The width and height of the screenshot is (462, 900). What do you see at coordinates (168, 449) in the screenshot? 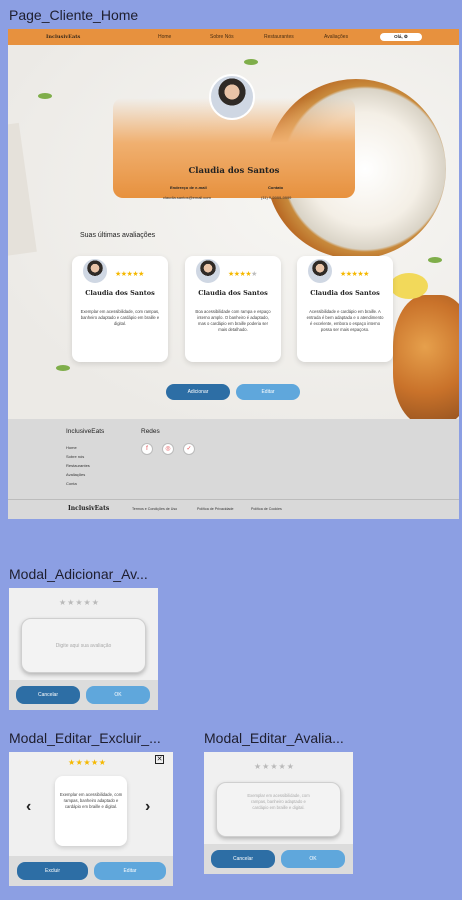
I see `instagram-icon: ◎` at bounding box center [168, 449].